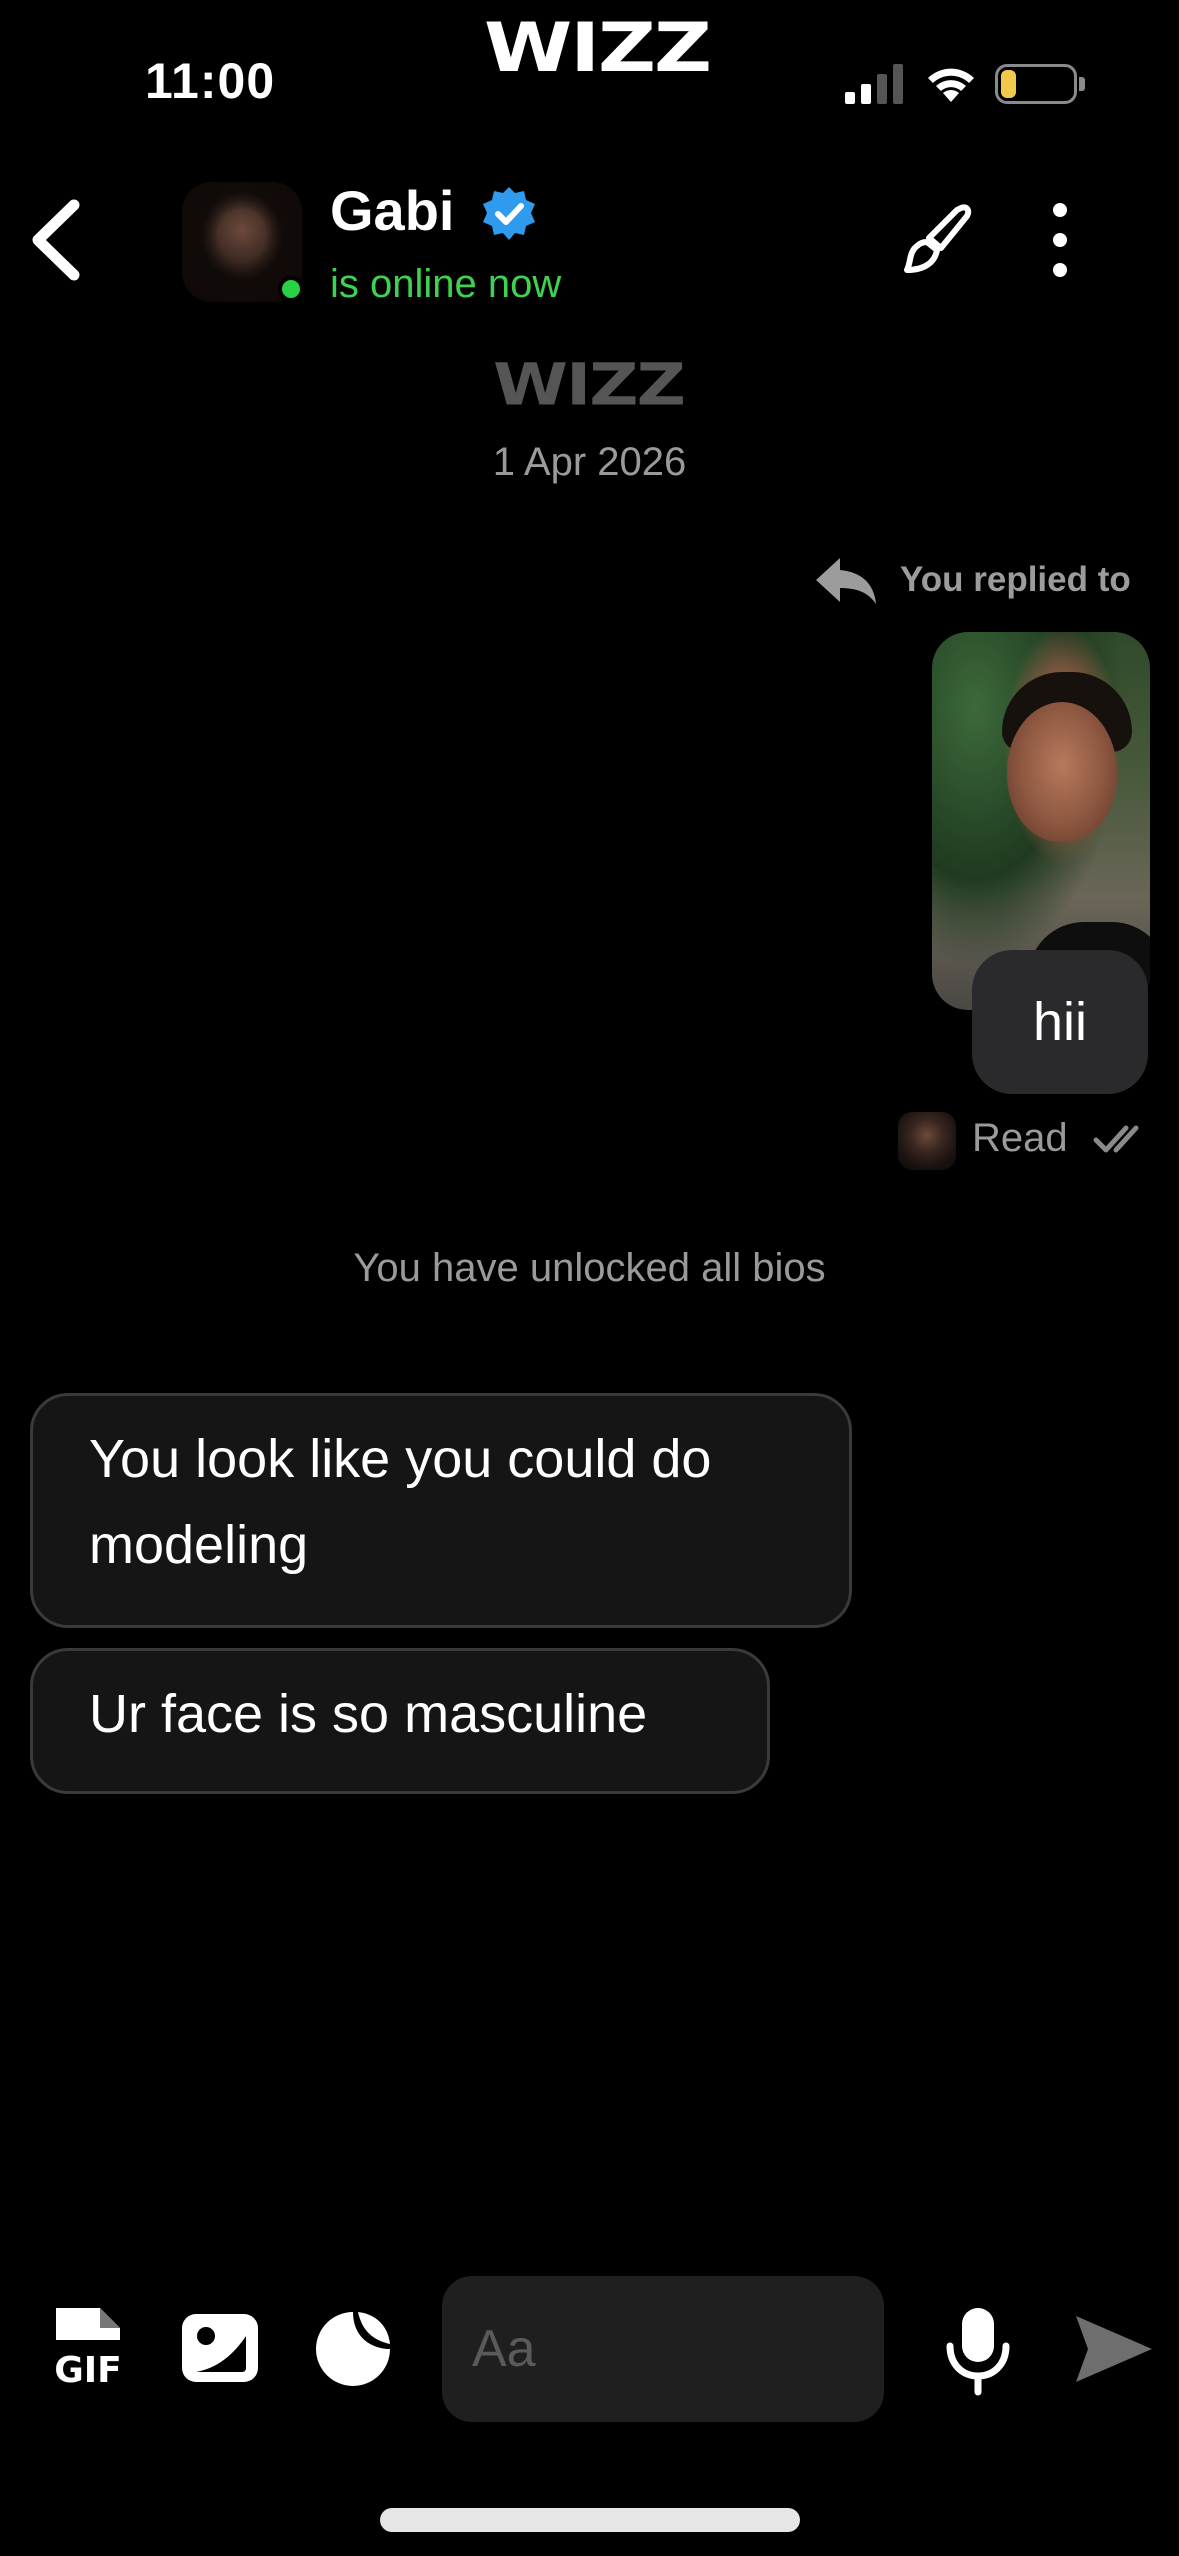 Image resolution: width=1179 pixels, height=2556 pixels. I want to click on battery-icon: 11, so click(1036, 84).